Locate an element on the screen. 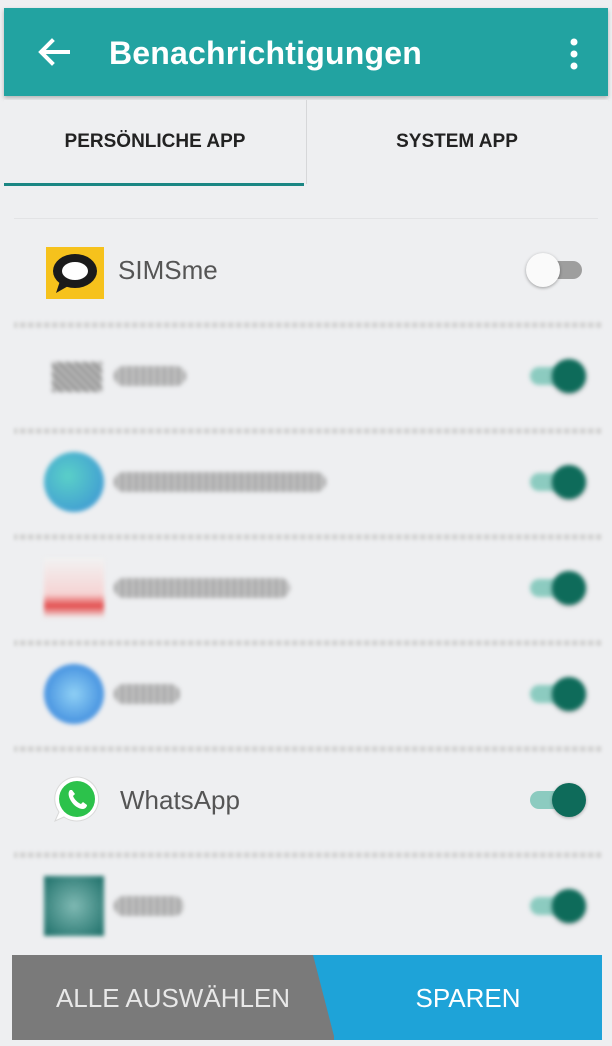 The image size is (612, 1046). app-row-simsme: SIMSme is located at coordinates (306, 275).